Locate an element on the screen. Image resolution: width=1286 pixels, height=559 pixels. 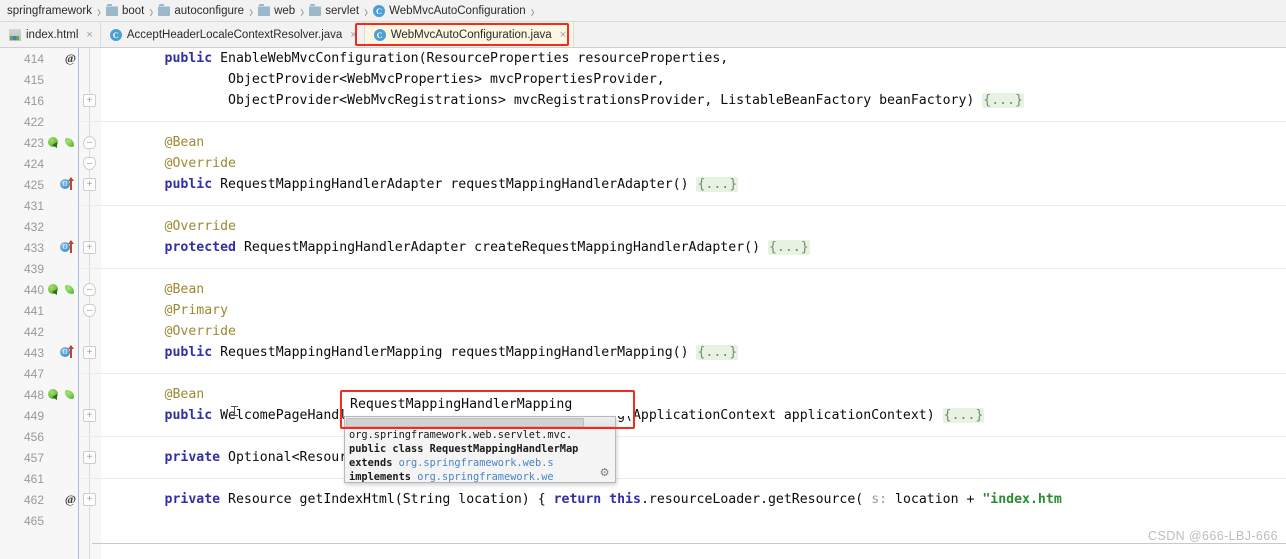
gutter-line-424: 424 is located at coordinates (39, 163).